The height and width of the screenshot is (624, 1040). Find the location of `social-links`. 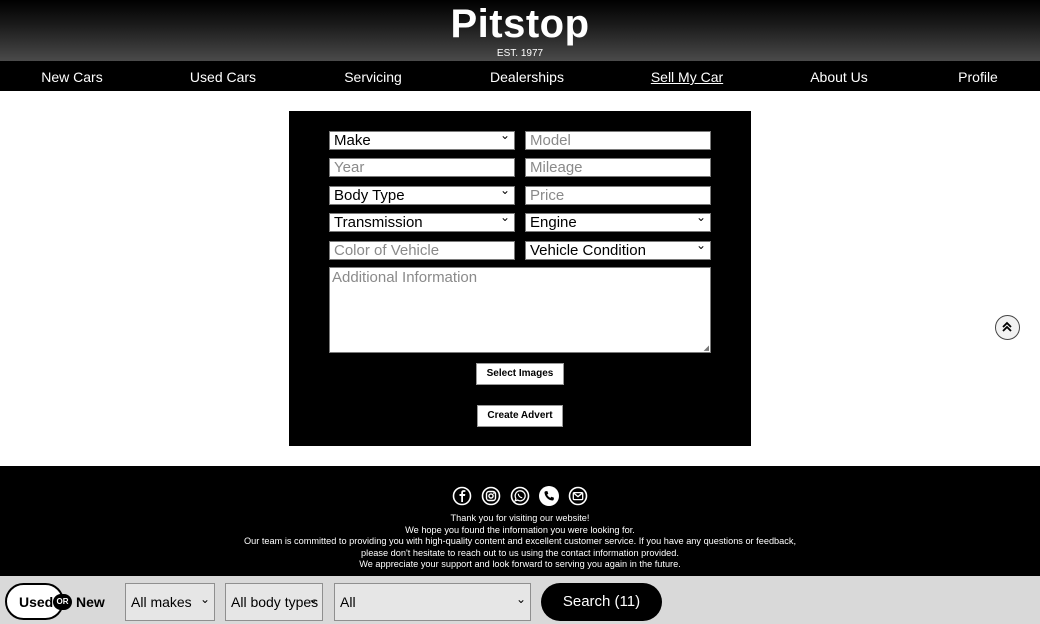

social-links is located at coordinates (520, 496).